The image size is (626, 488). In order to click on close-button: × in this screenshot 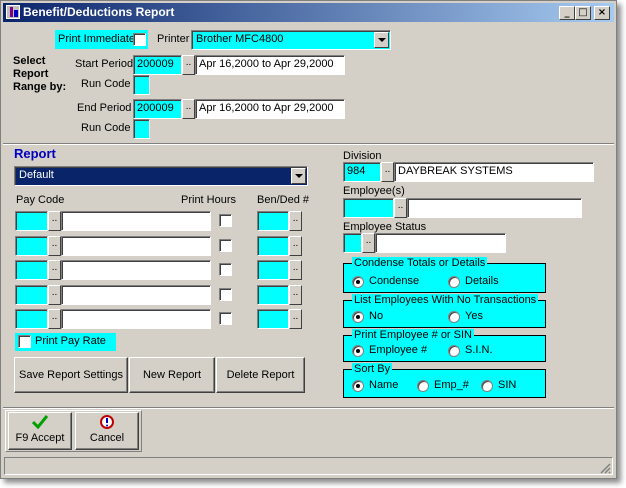, I will do `click(602, 13)`.